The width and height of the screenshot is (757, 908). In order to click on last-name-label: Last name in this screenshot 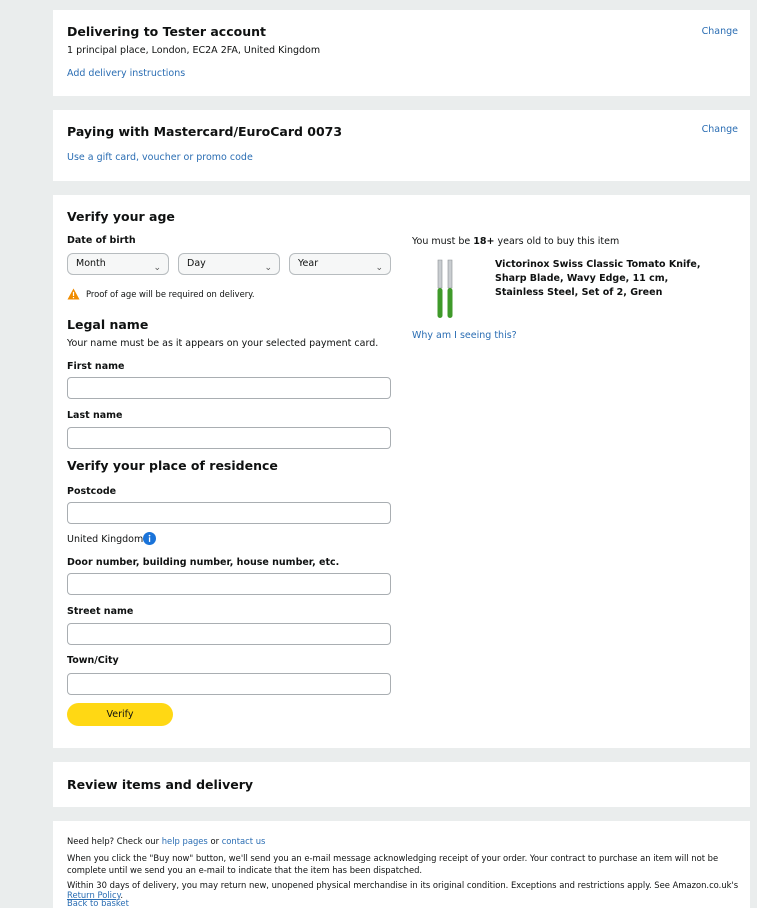, I will do `click(95, 415)`.